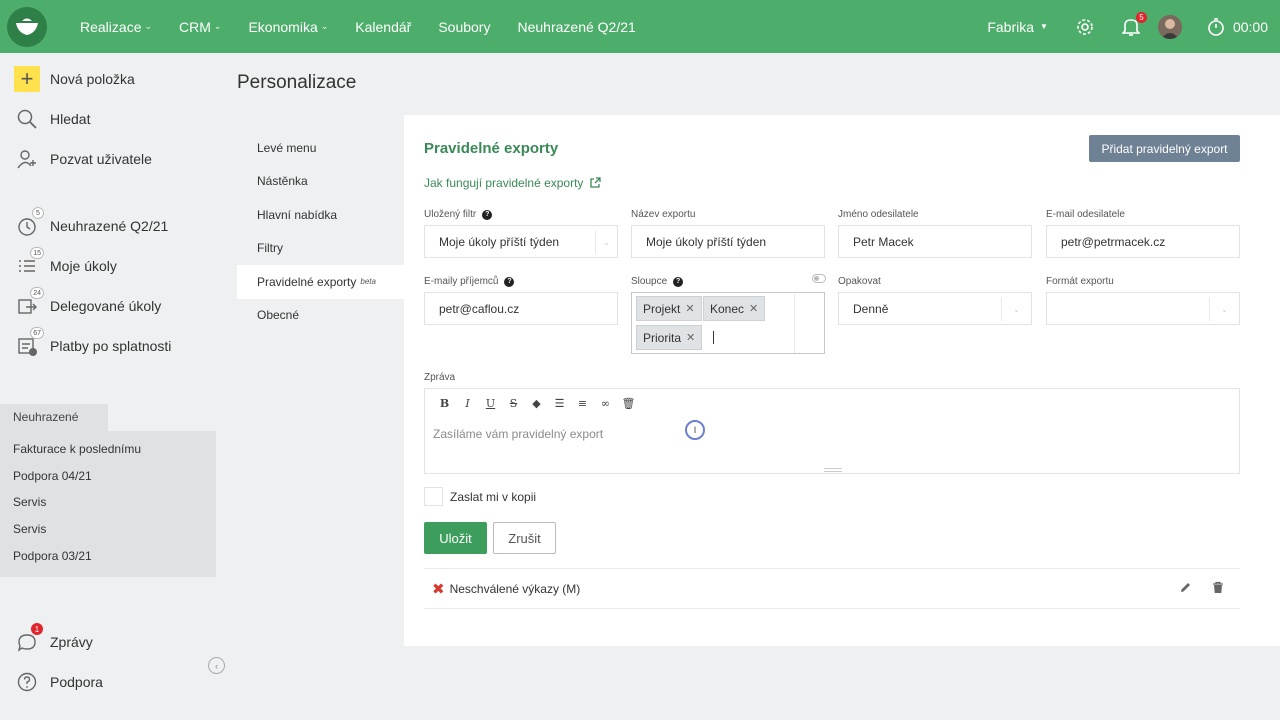 The image size is (1280, 720). What do you see at coordinates (935, 241) in the screenshot?
I see `sender-name-input: Petr Macek` at bounding box center [935, 241].